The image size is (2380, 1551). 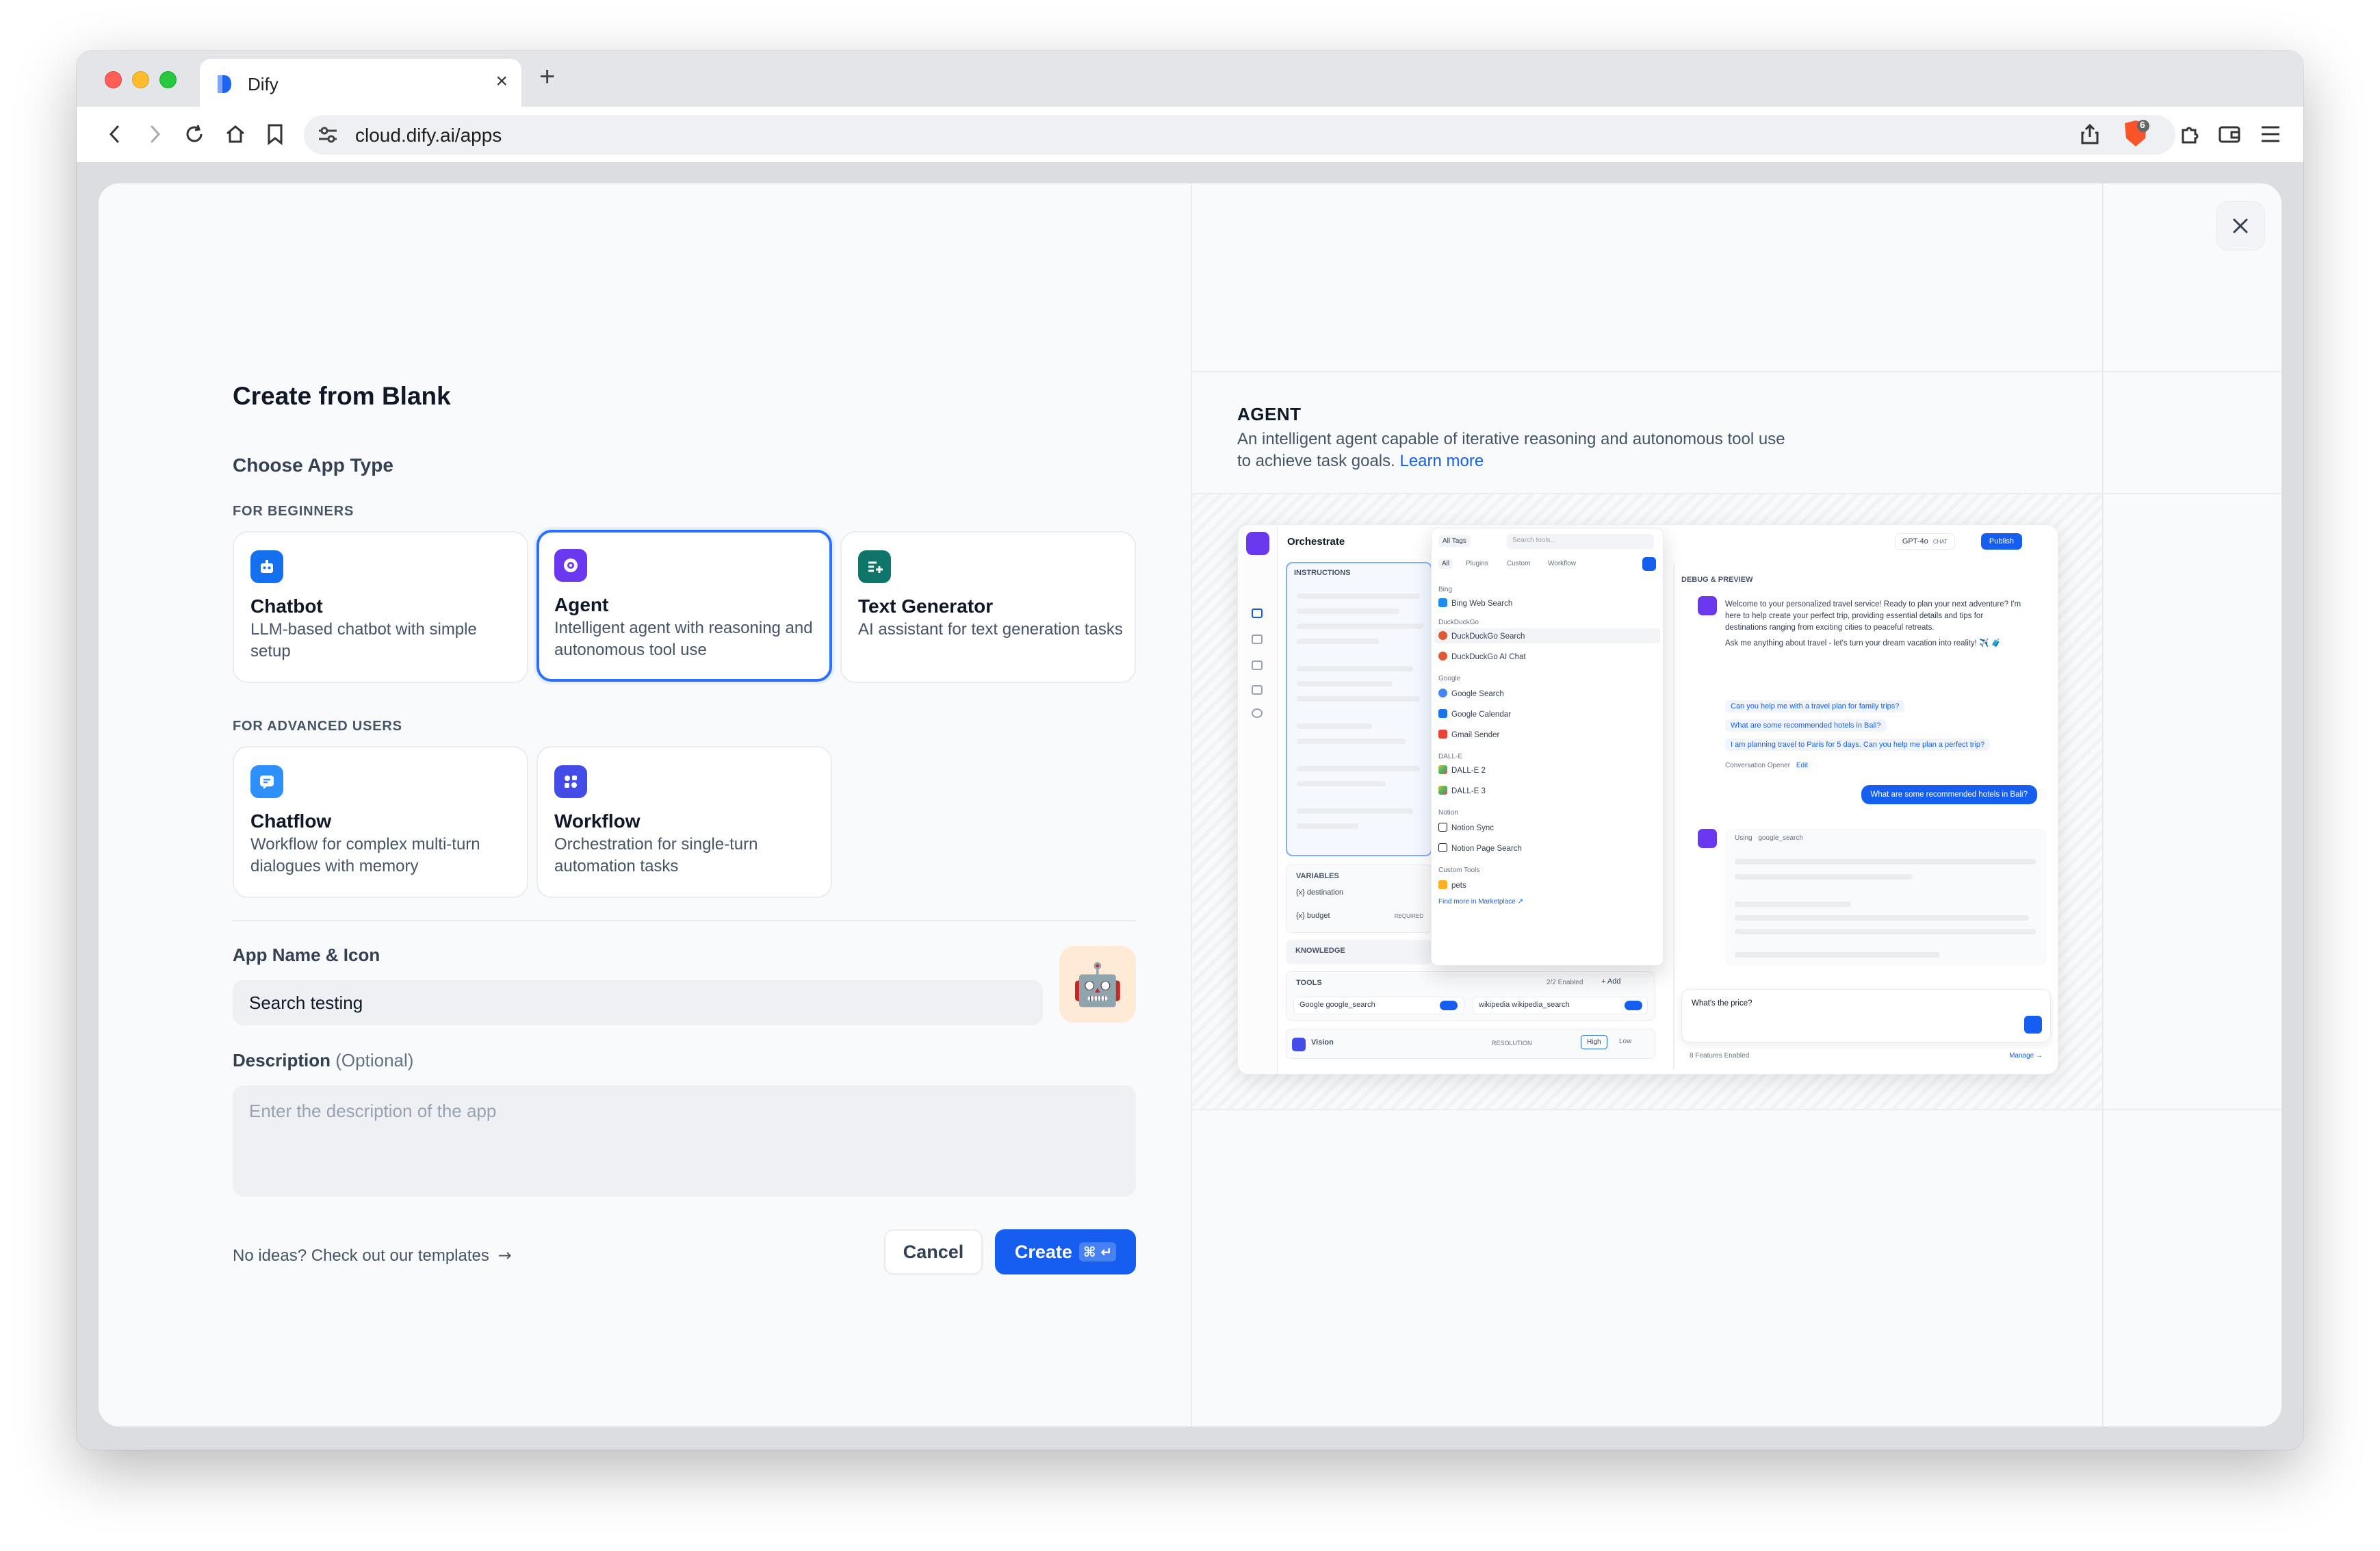 I want to click on mock-tool-option: Bing Web Search, so click(x=1475, y=603).